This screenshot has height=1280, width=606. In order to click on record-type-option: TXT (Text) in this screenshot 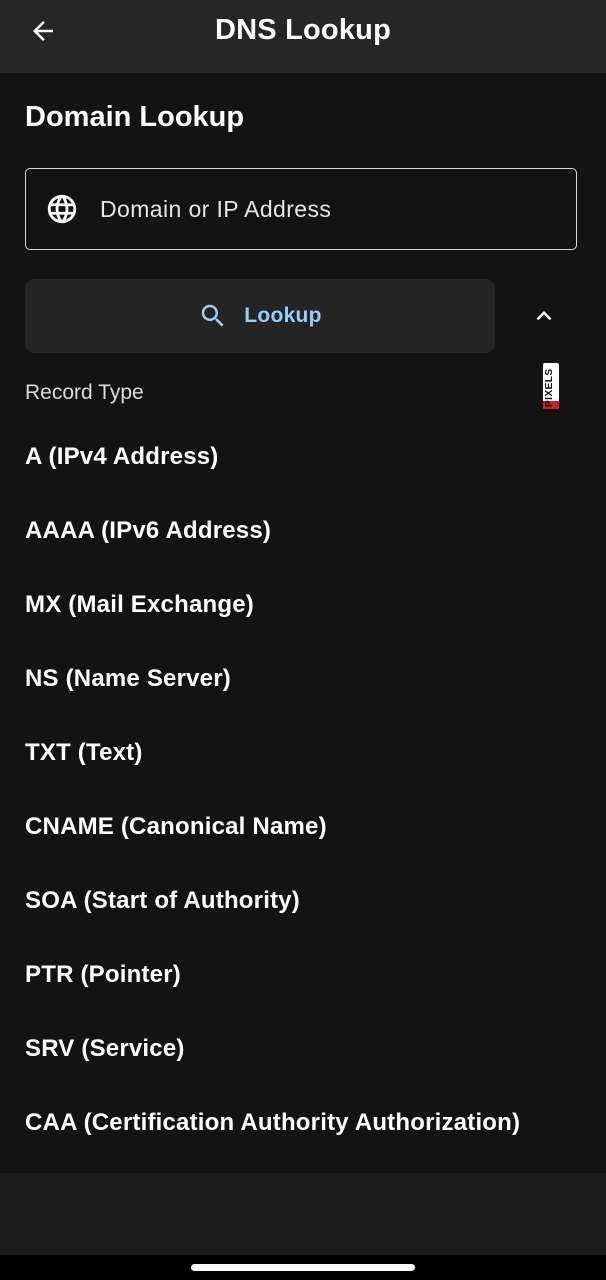, I will do `click(303, 753)`.